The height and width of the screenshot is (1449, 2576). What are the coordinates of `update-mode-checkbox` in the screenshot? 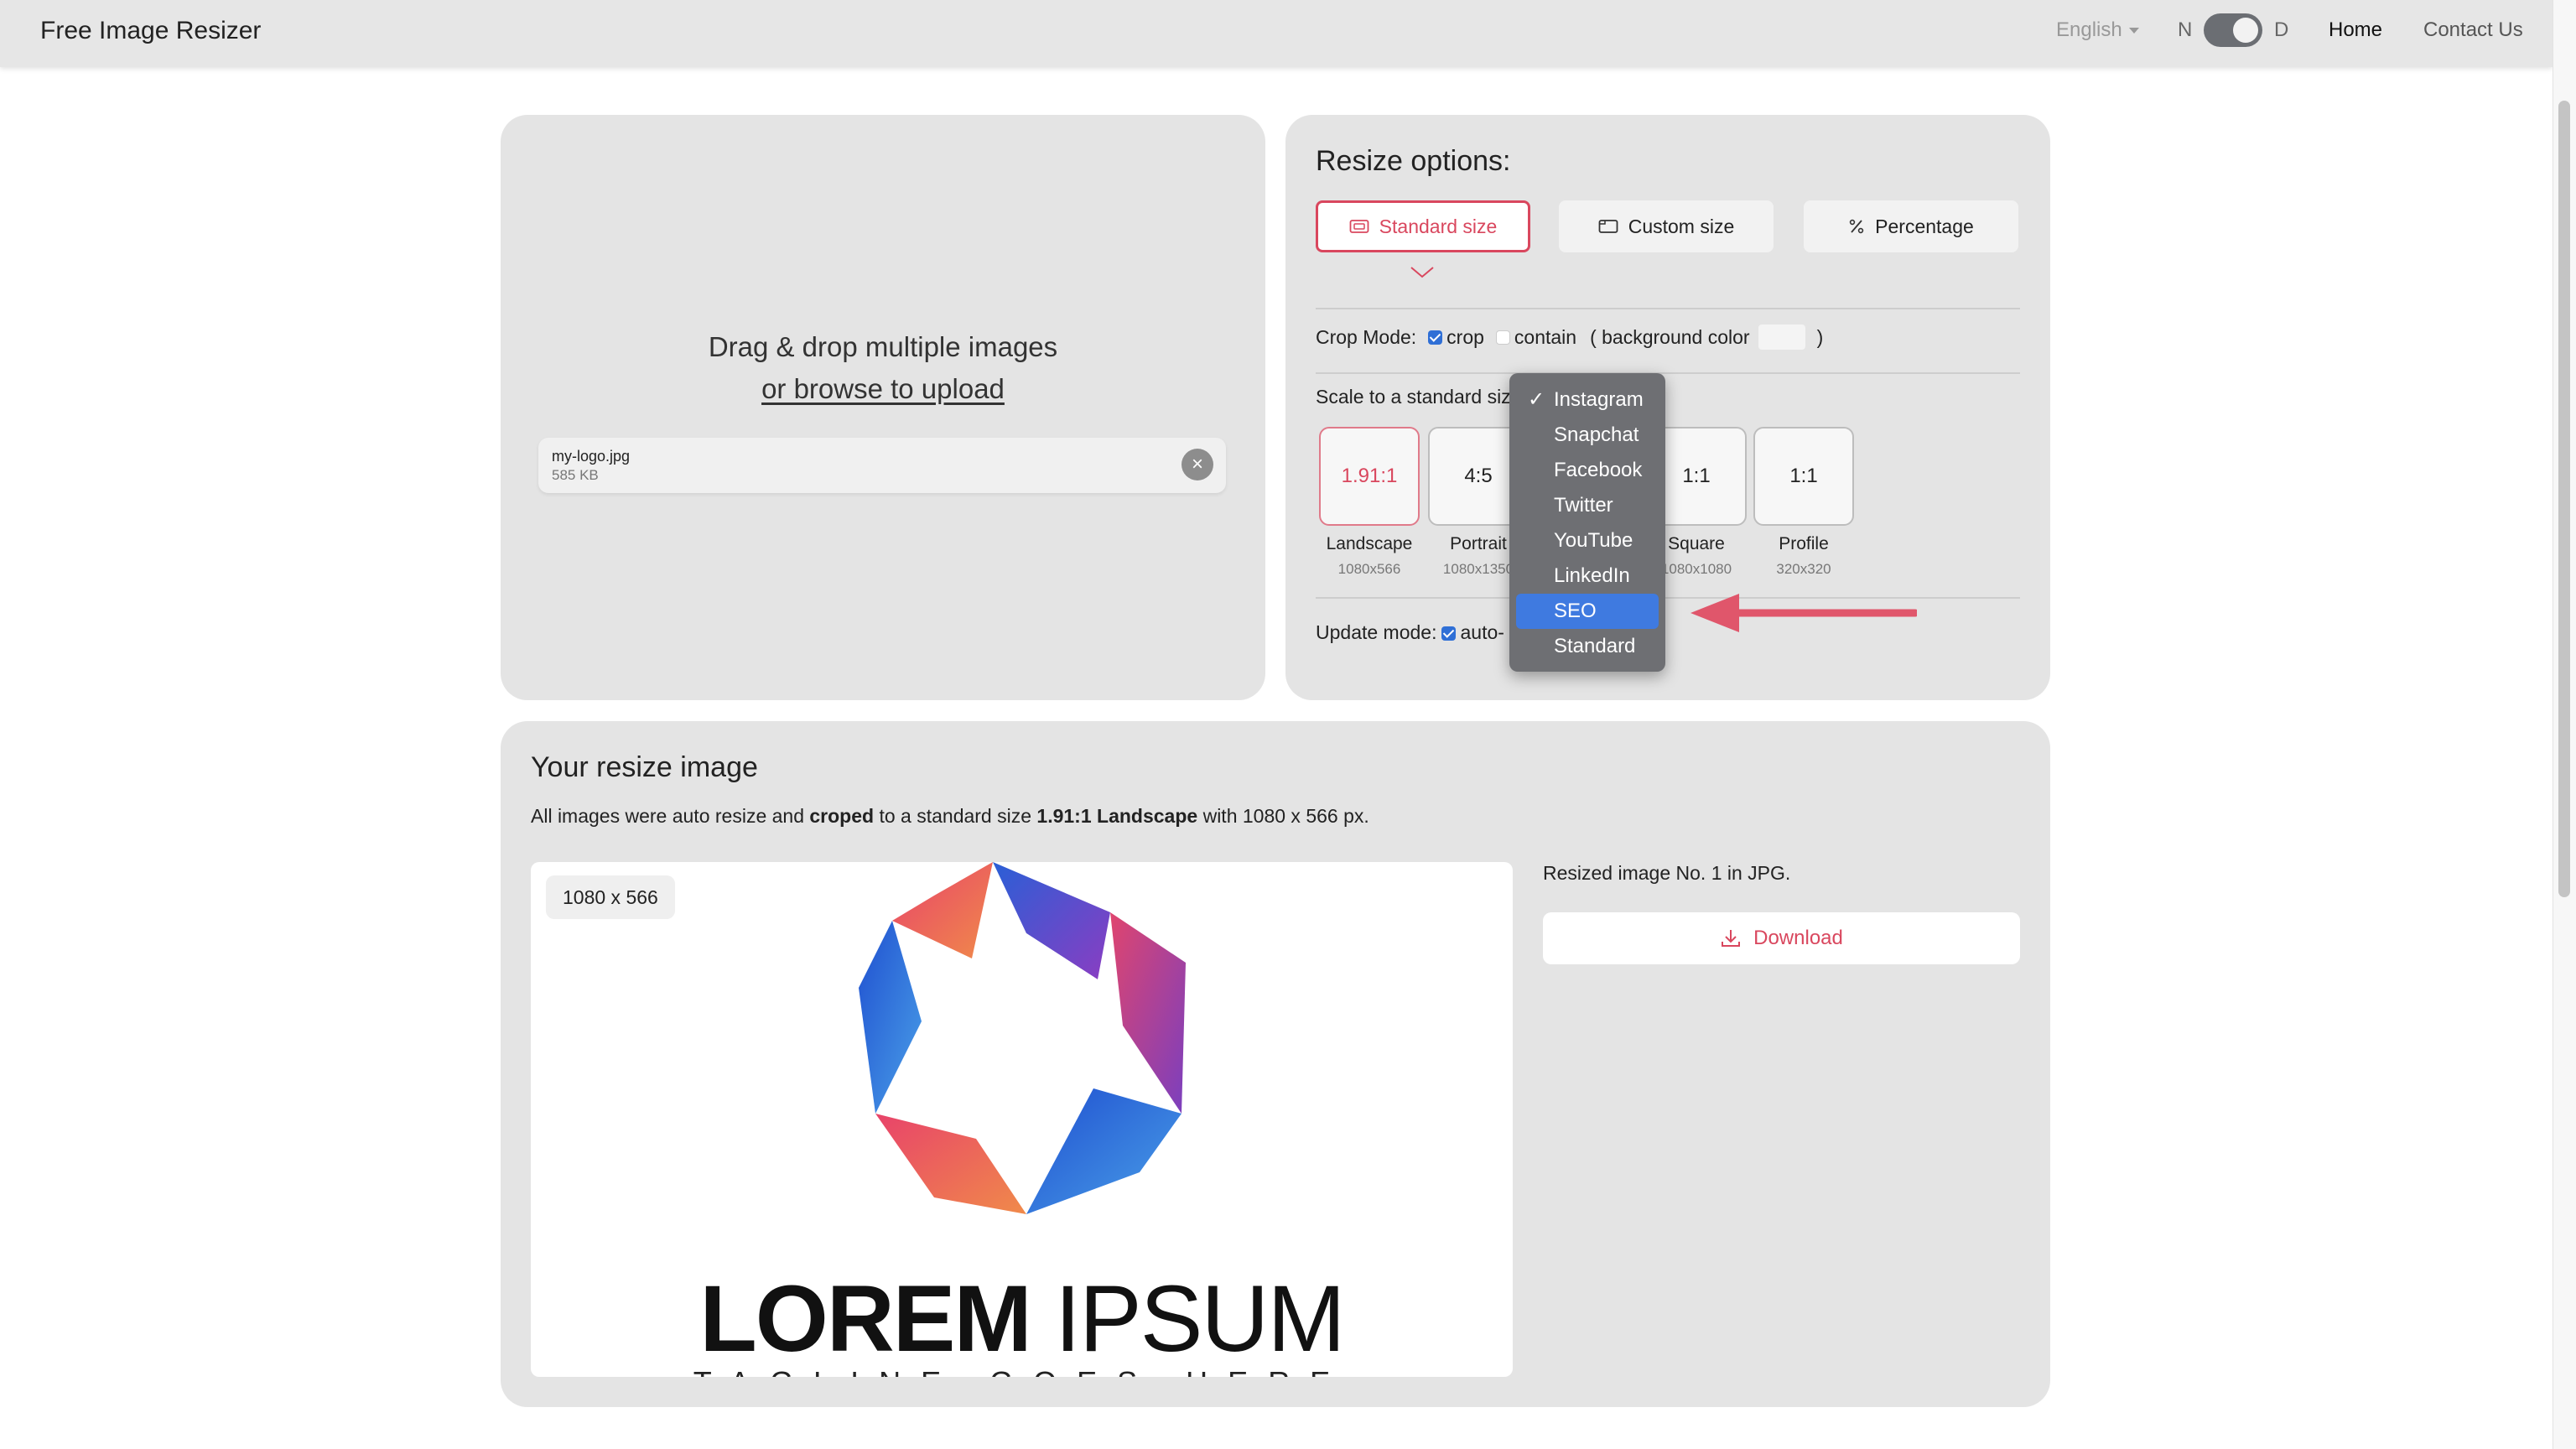 It's located at (1449, 633).